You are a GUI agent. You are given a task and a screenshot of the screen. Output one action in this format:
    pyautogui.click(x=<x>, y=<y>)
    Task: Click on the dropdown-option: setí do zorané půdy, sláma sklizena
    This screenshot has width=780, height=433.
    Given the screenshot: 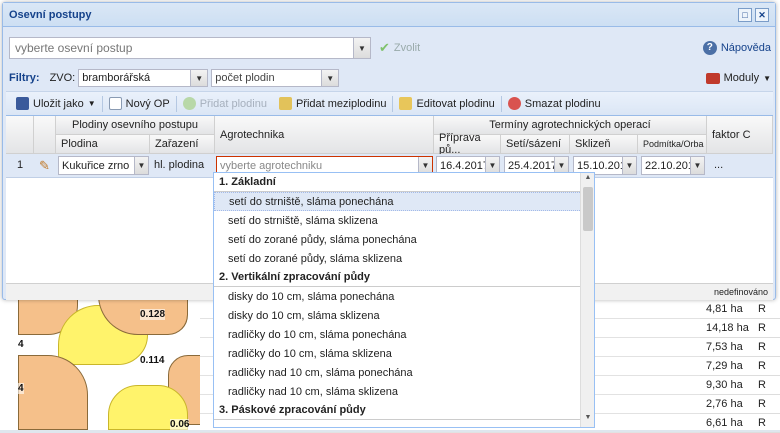 What is the action you would take?
    pyautogui.click(x=404, y=258)
    